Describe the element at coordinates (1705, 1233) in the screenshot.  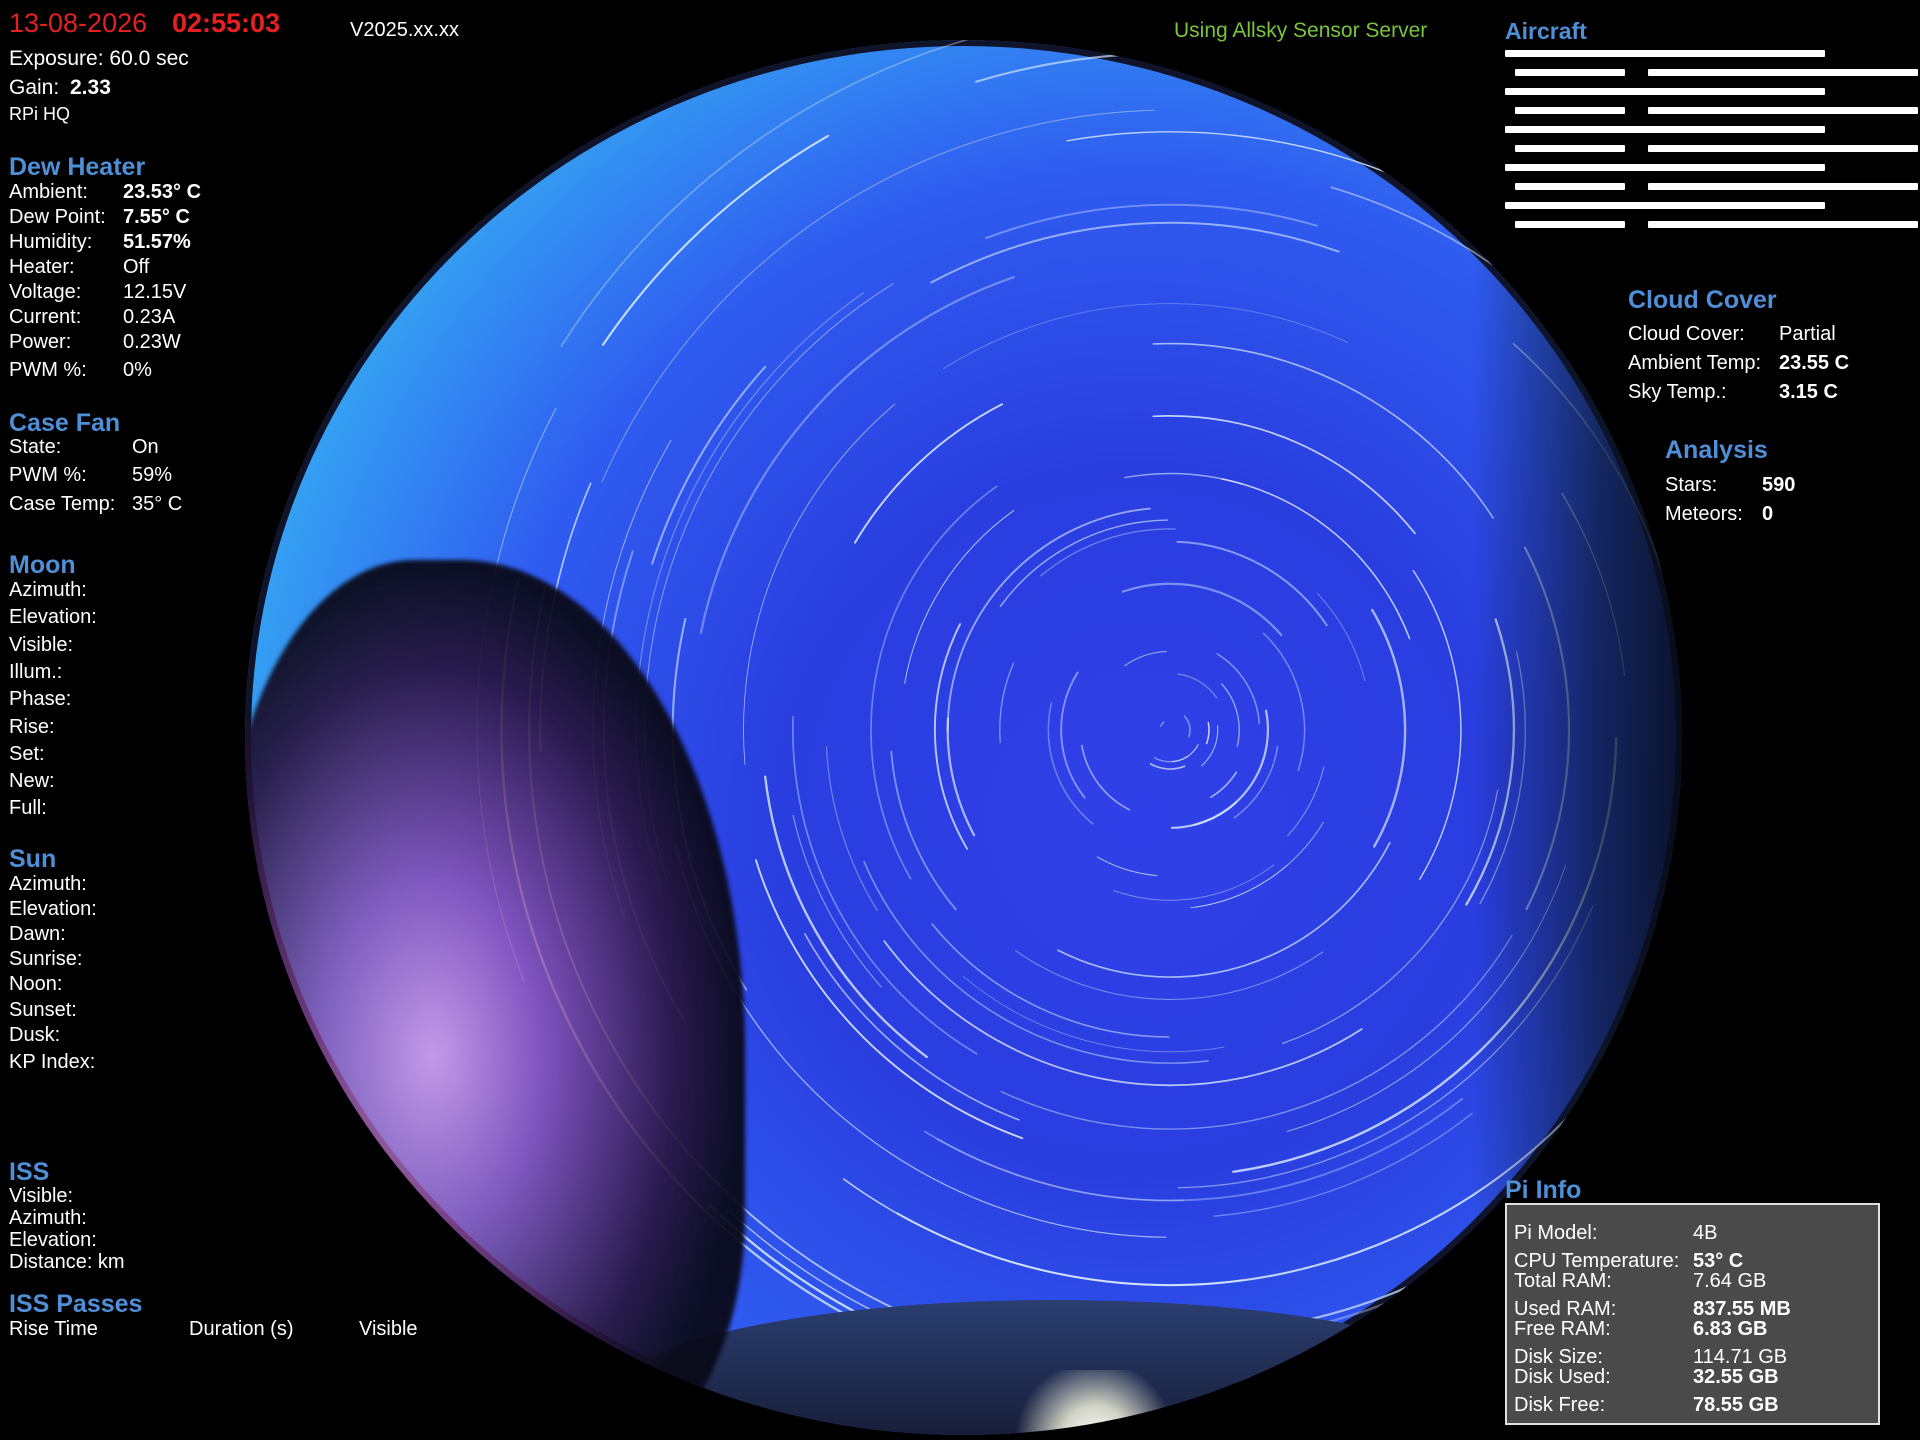
I see `pi-info-value: 4B` at that location.